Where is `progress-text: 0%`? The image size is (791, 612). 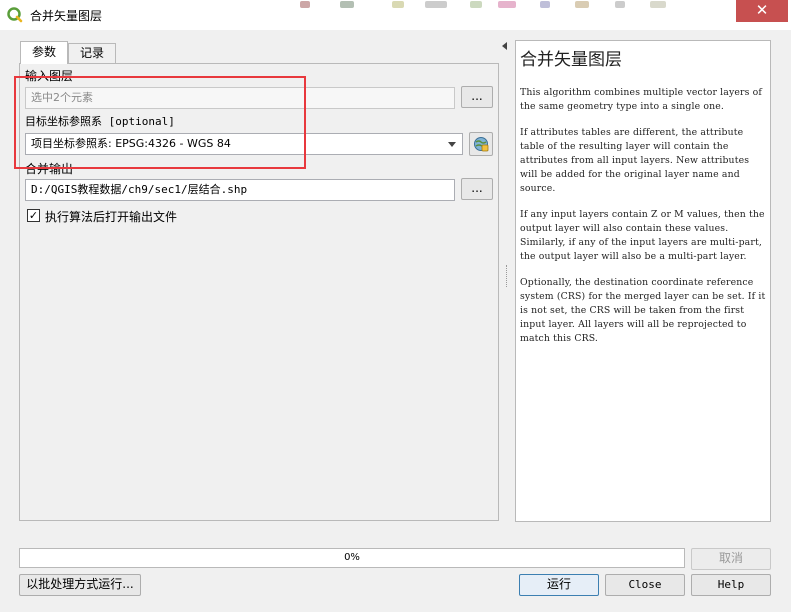
progress-text: 0% is located at coordinates (352, 557).